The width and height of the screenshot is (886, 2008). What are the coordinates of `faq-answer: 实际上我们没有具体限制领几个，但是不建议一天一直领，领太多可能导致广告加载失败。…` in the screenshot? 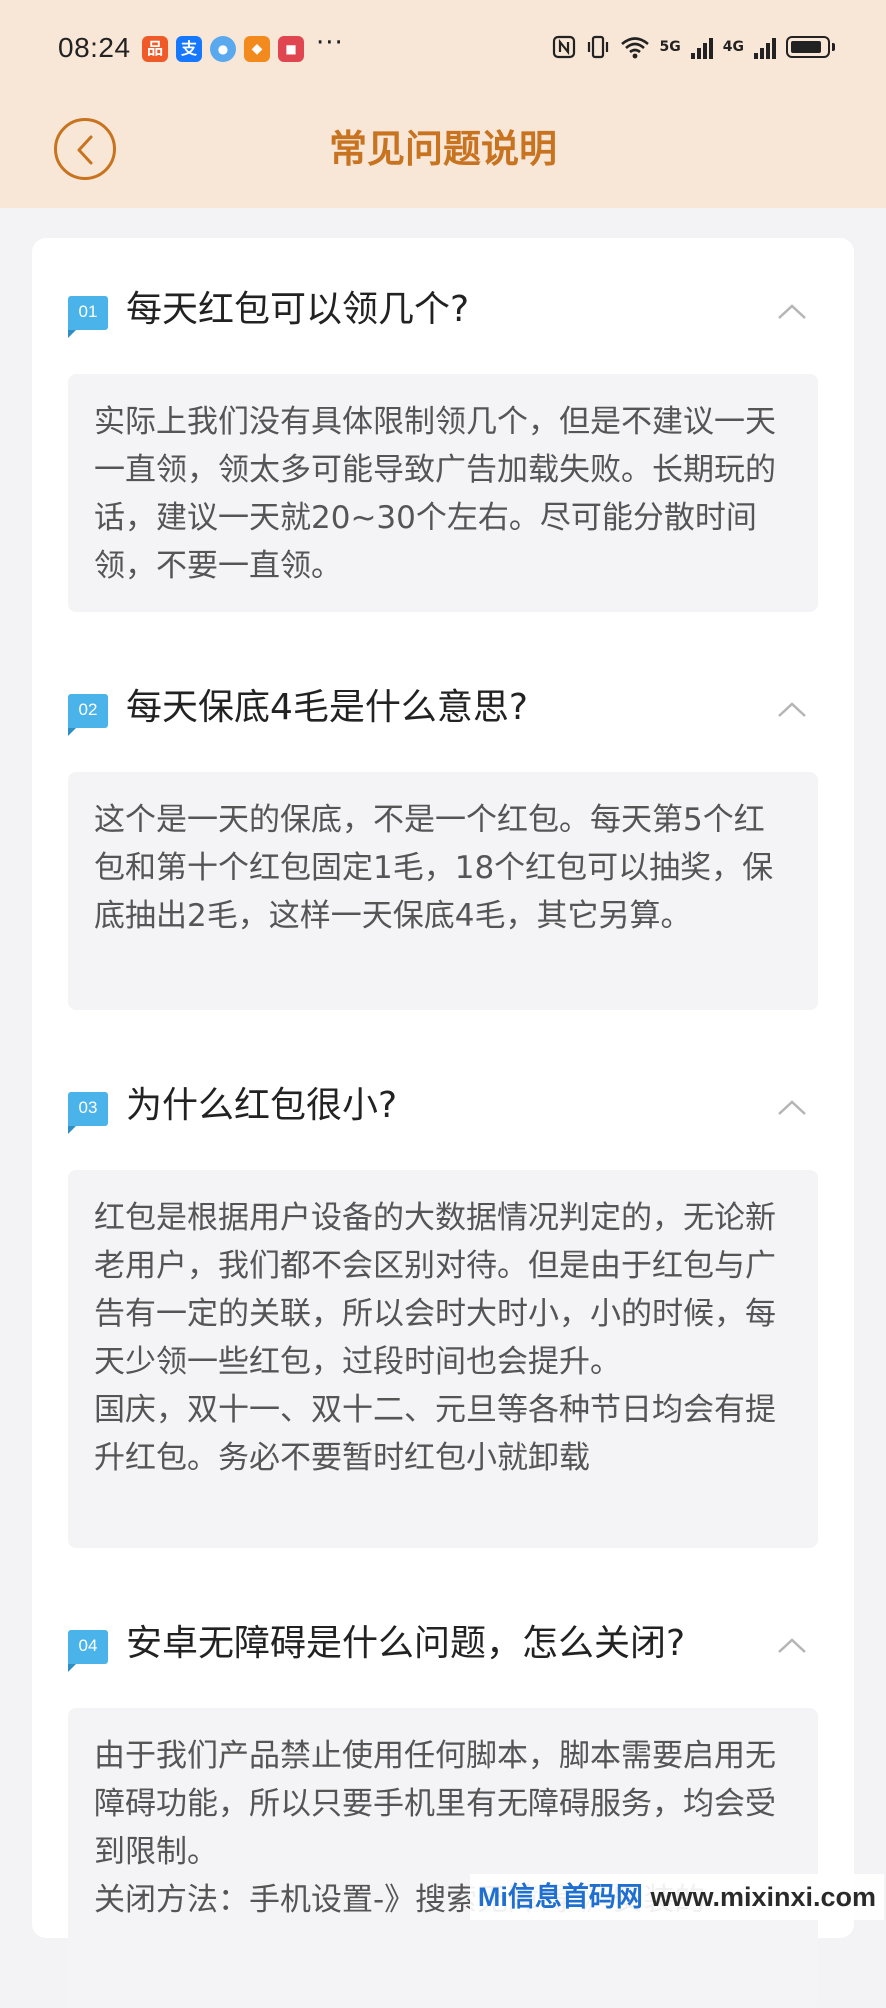 It's located at (443, 493).